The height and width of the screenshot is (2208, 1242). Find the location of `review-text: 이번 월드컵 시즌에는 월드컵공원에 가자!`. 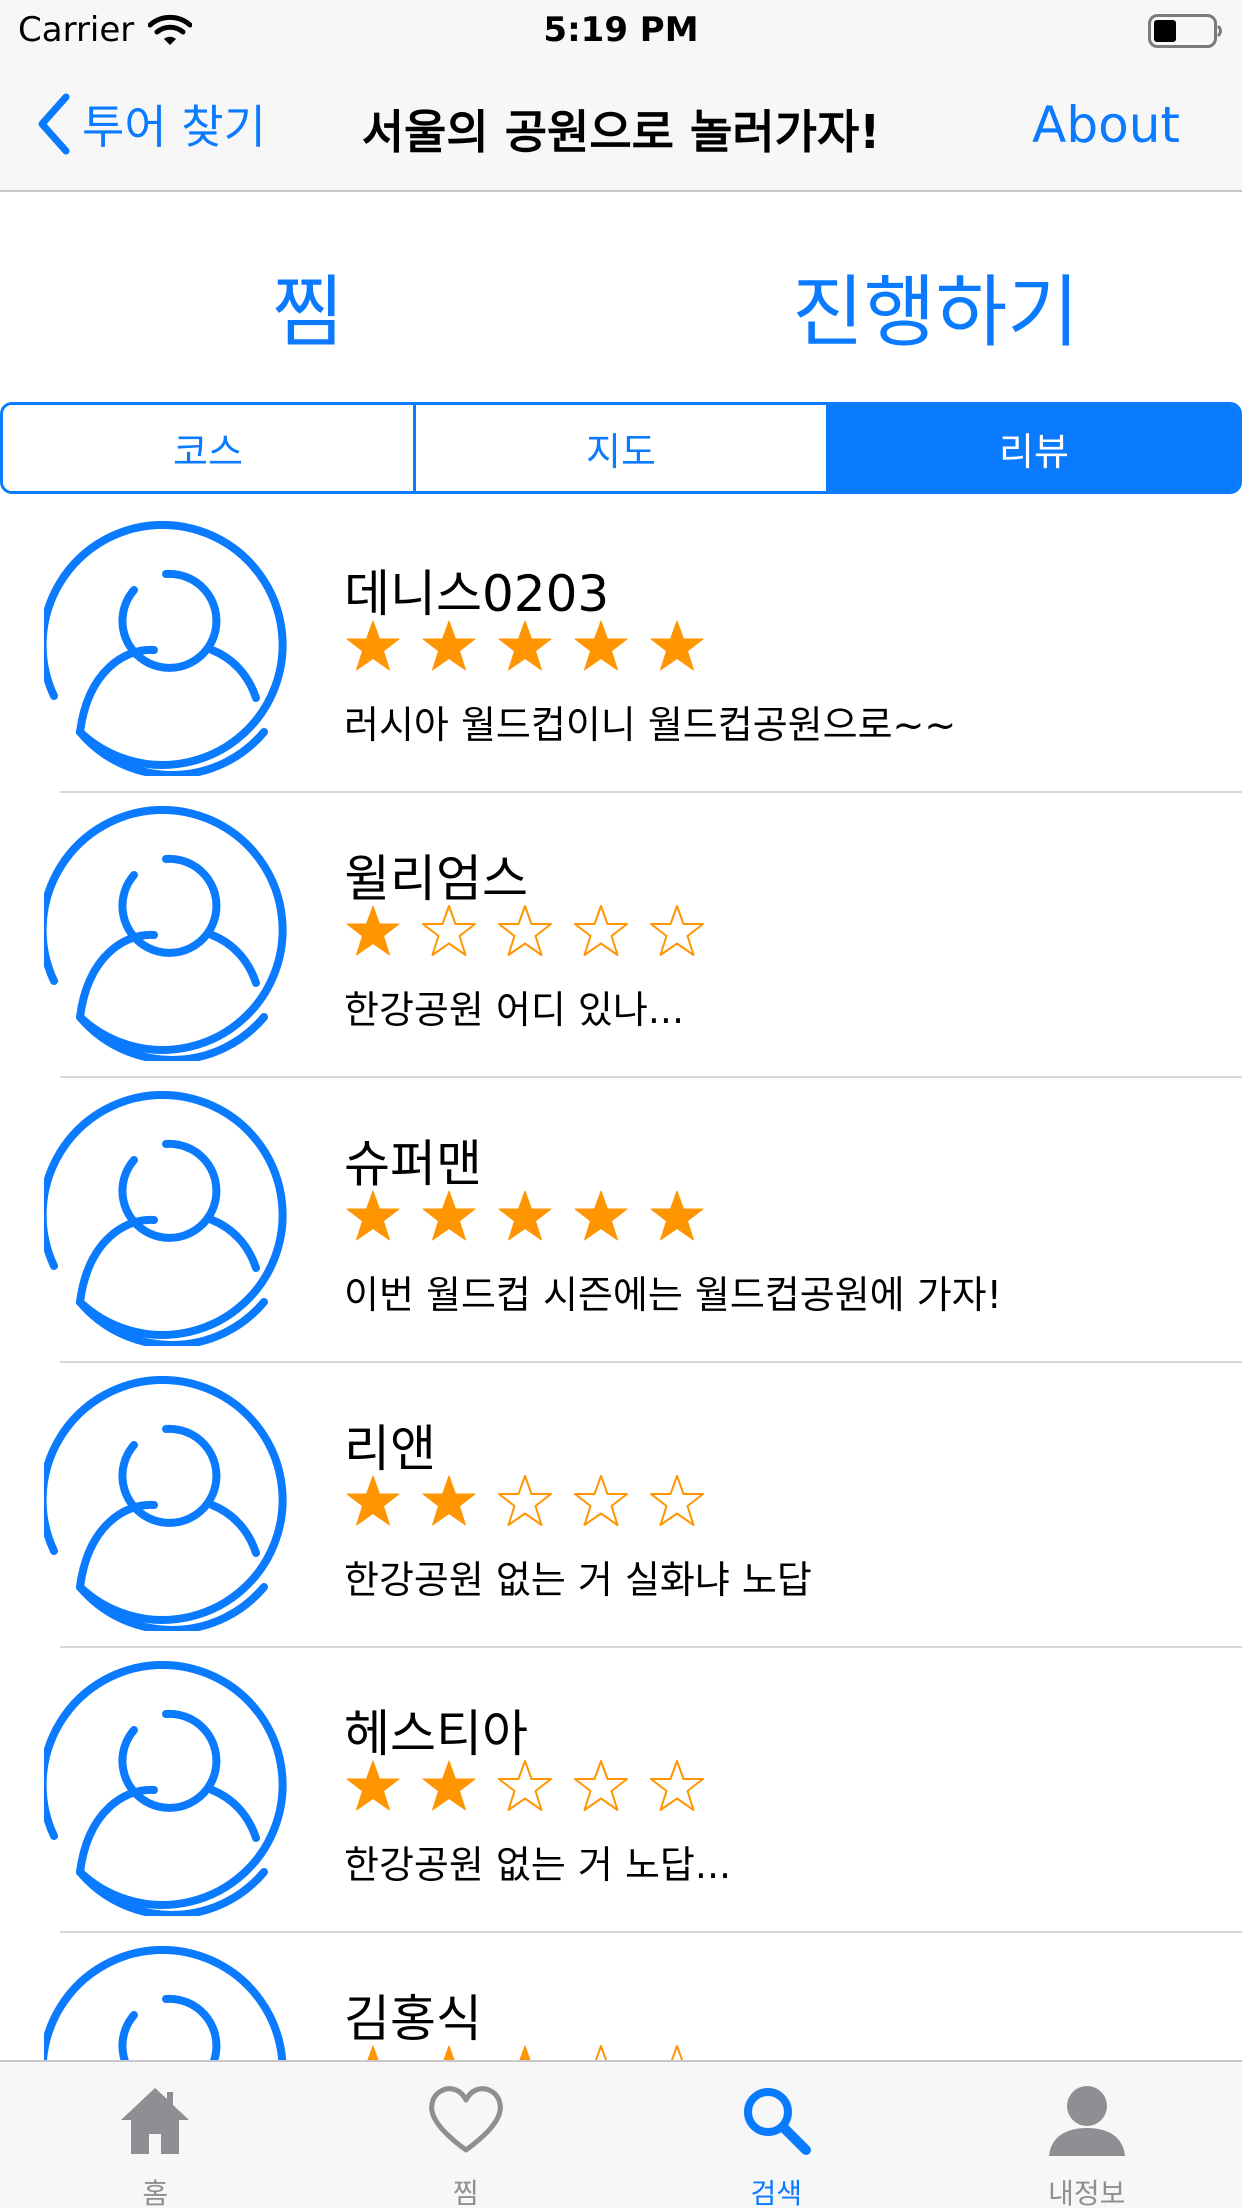

review-text: 이번 월드컵 시즌에는 월드컵공원에 가자! is located at coordinates (673, 1295).